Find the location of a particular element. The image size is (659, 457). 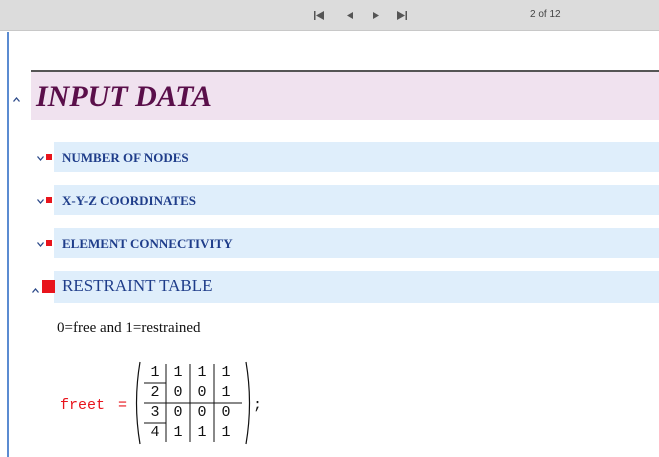

number-of-nodes-label: NUMBER OF NODES is located at coordinates (125, 157).